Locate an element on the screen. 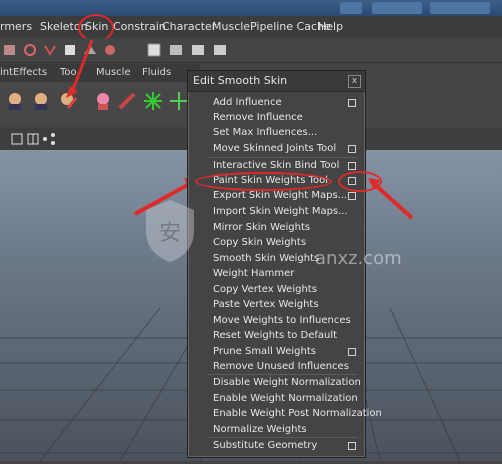  shield-logo-icon: 安 is located at coordinates (170, 231).